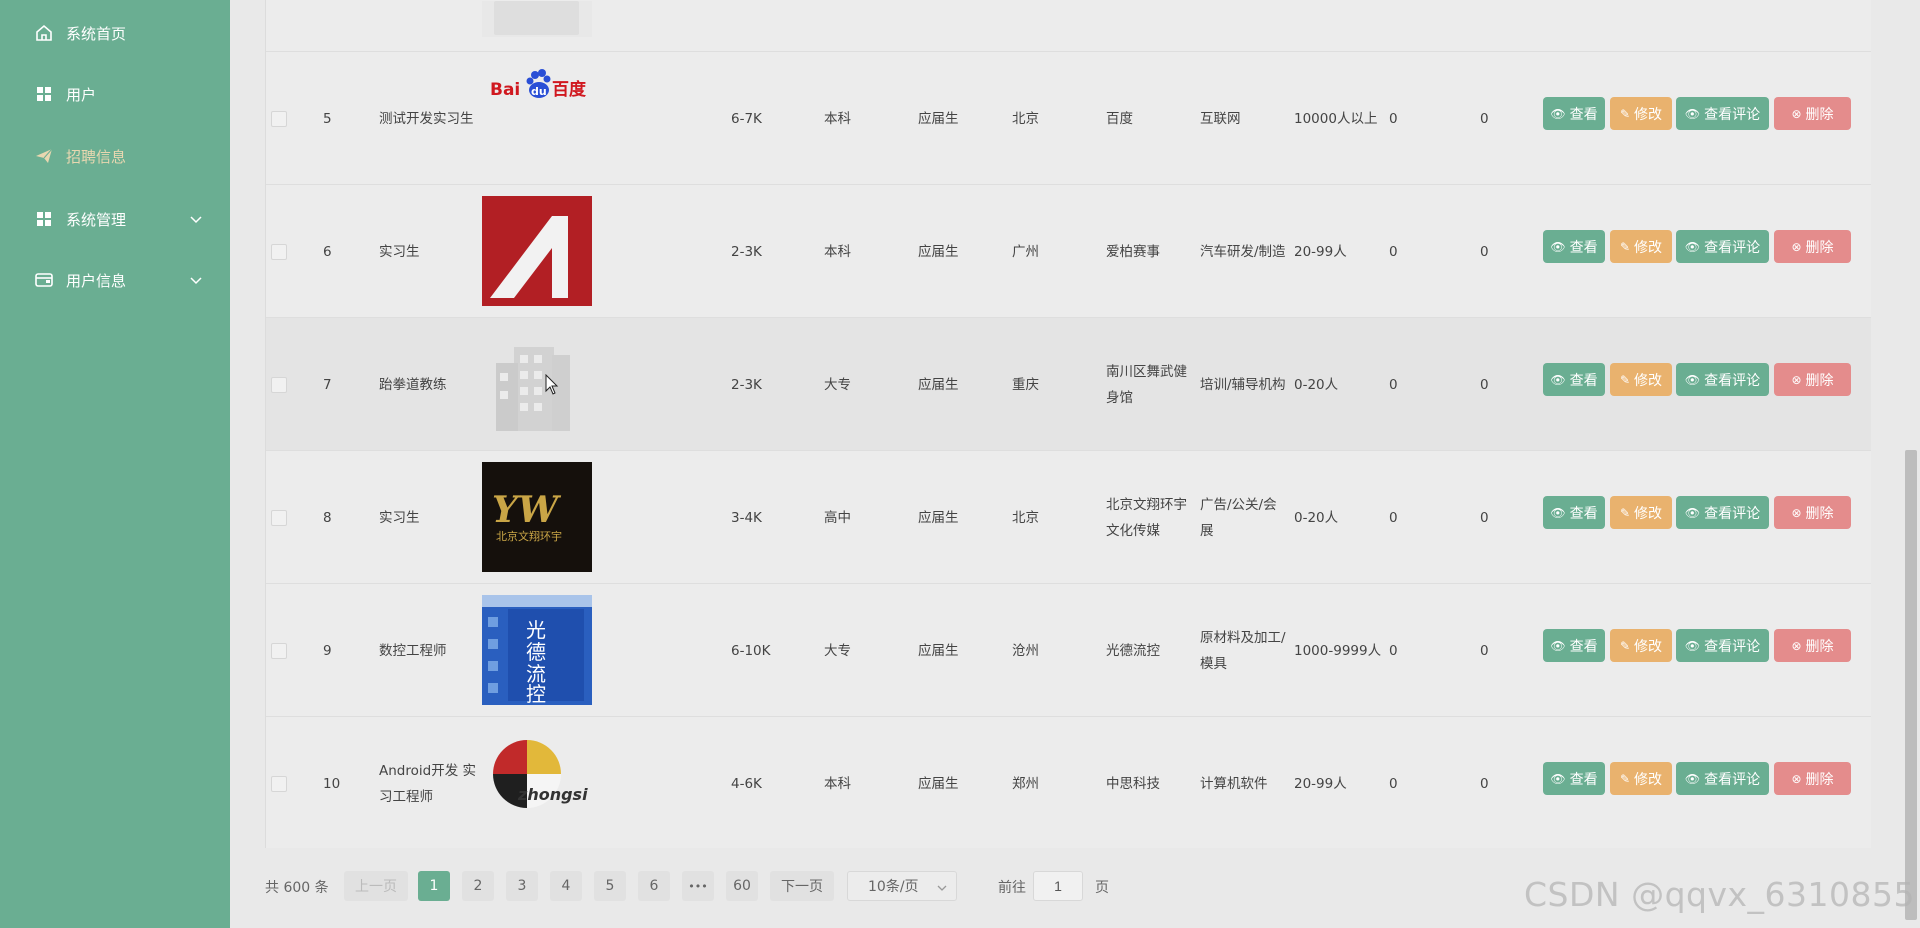  What do you see at coordinates (478, 886) in the screenshot?
I see `page-button-2: 2` at bounding box center [478, 886].